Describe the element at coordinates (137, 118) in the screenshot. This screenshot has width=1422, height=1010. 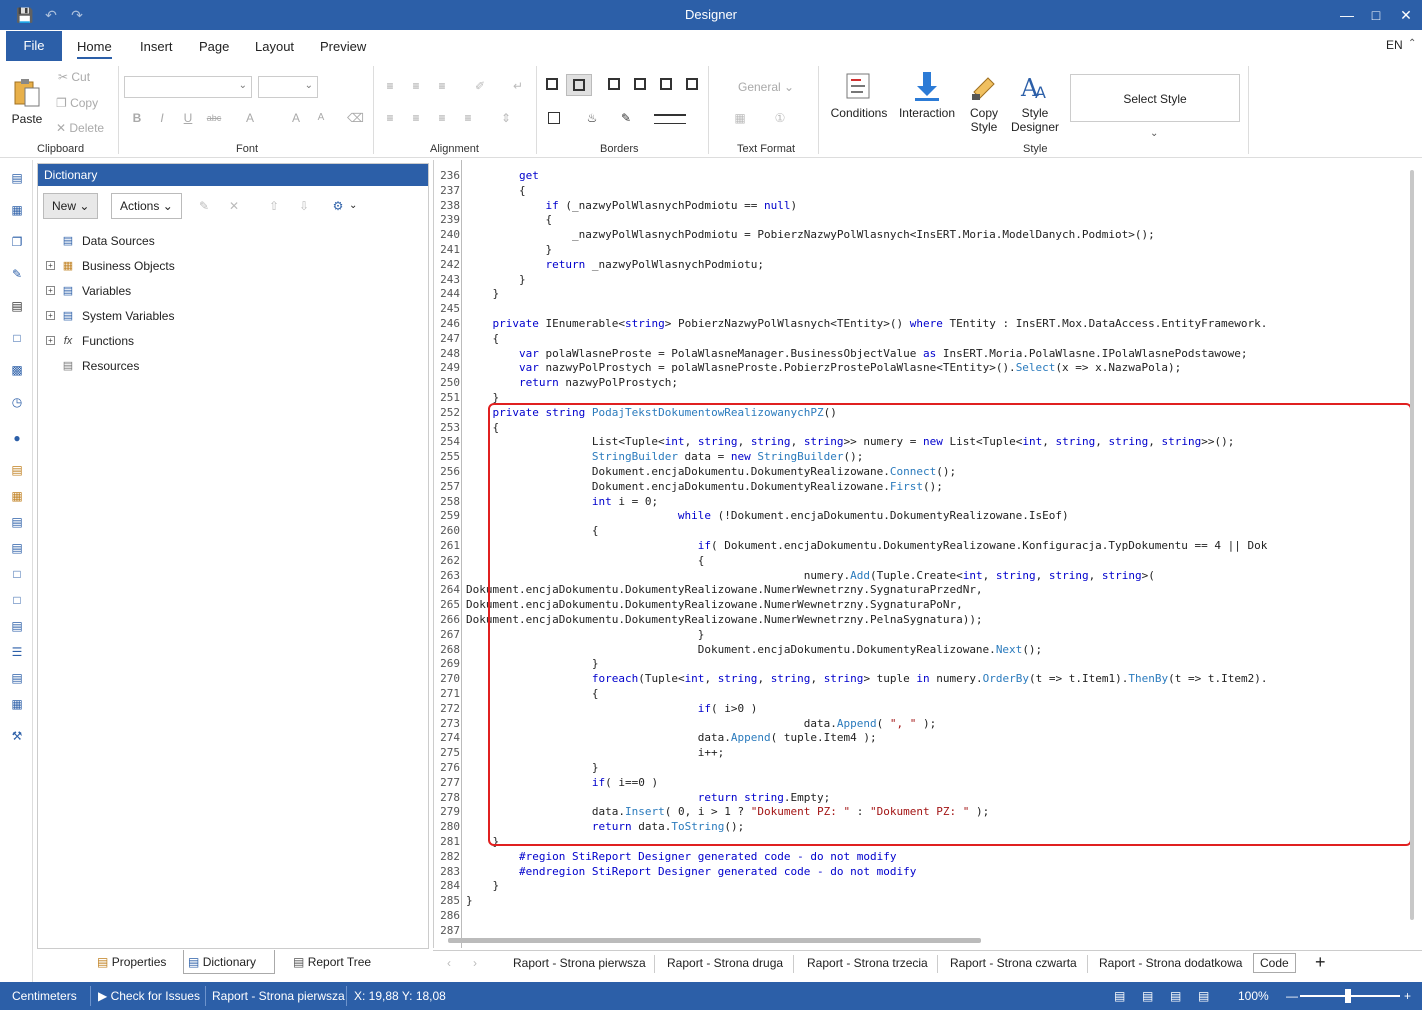
I see `bold-icon: B` at that location.